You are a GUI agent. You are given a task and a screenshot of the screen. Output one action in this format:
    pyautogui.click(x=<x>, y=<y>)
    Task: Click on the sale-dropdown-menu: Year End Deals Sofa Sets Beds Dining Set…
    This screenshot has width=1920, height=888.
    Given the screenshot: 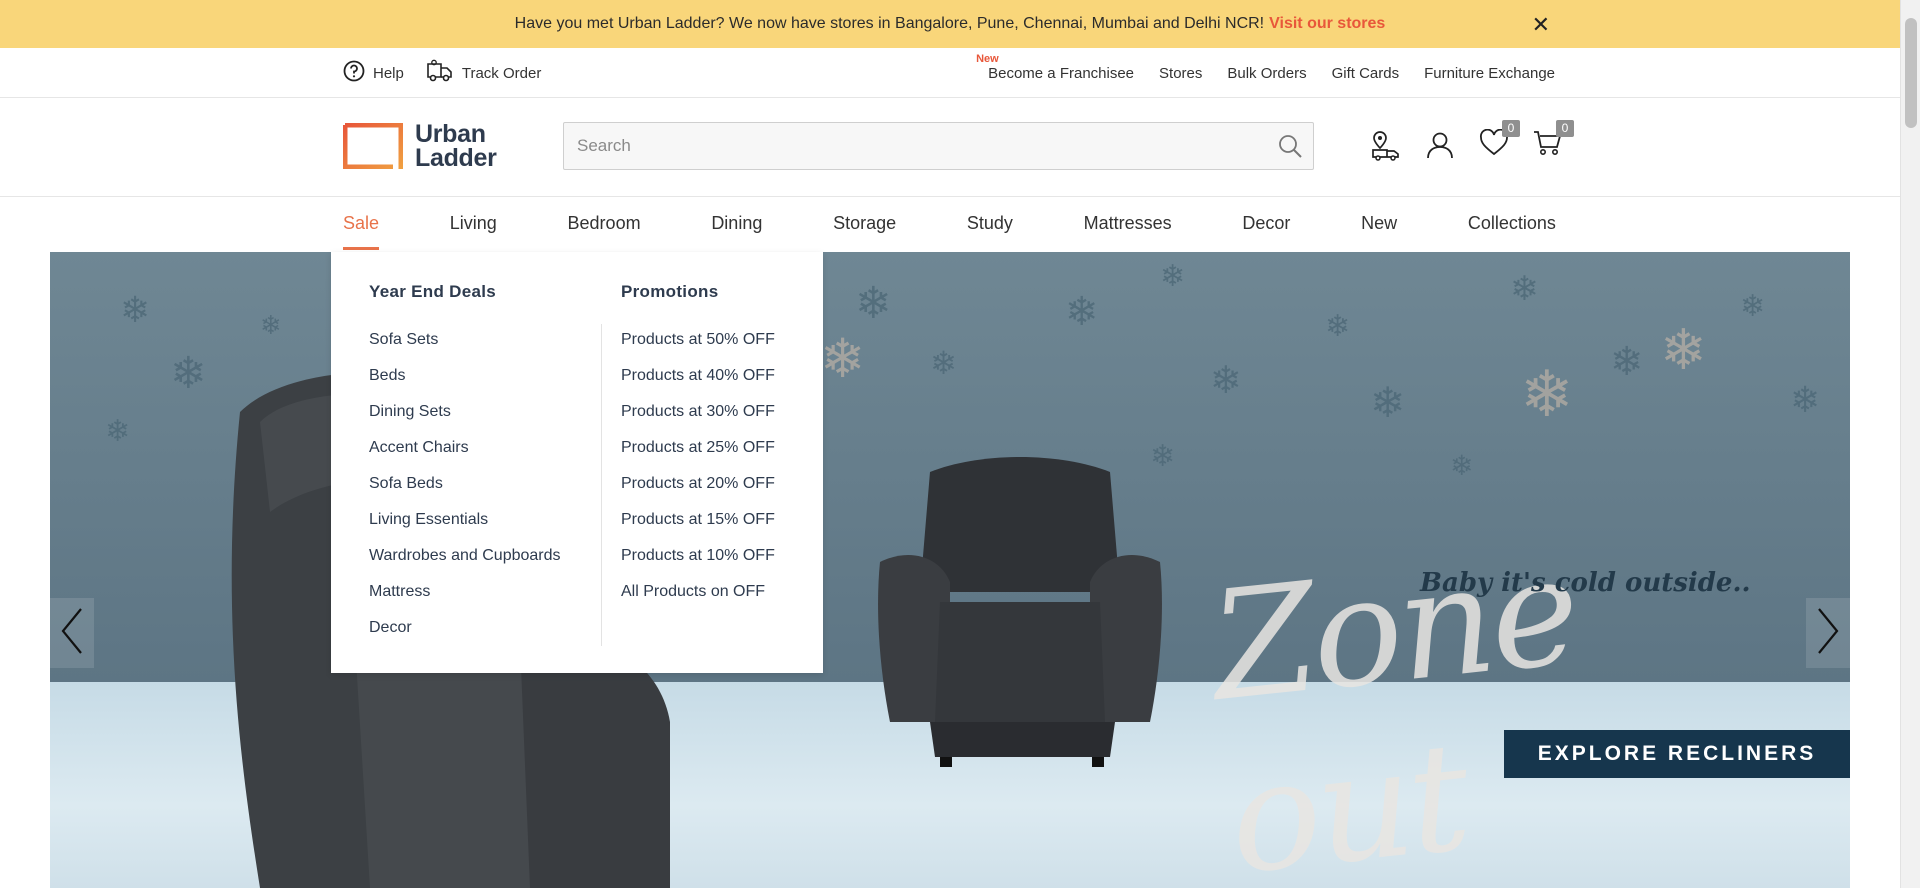 What is the action you would take?
    pyautogui.click(x=577, y=462)
    